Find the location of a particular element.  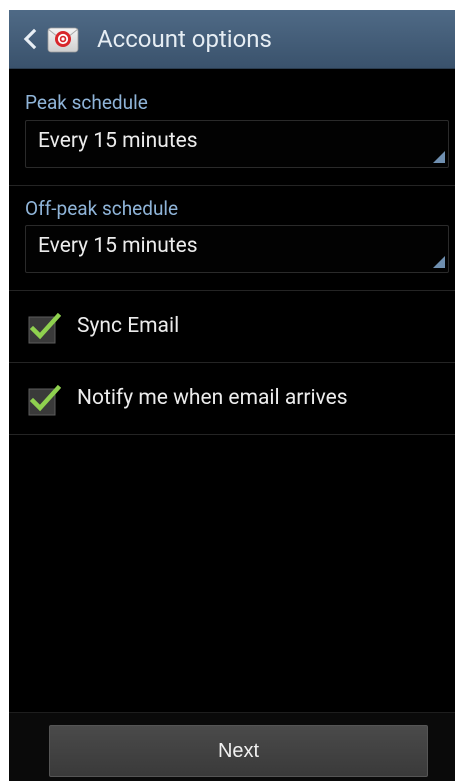

peak-schedule-label: Peak schedule is located at coordinates (86, 102).